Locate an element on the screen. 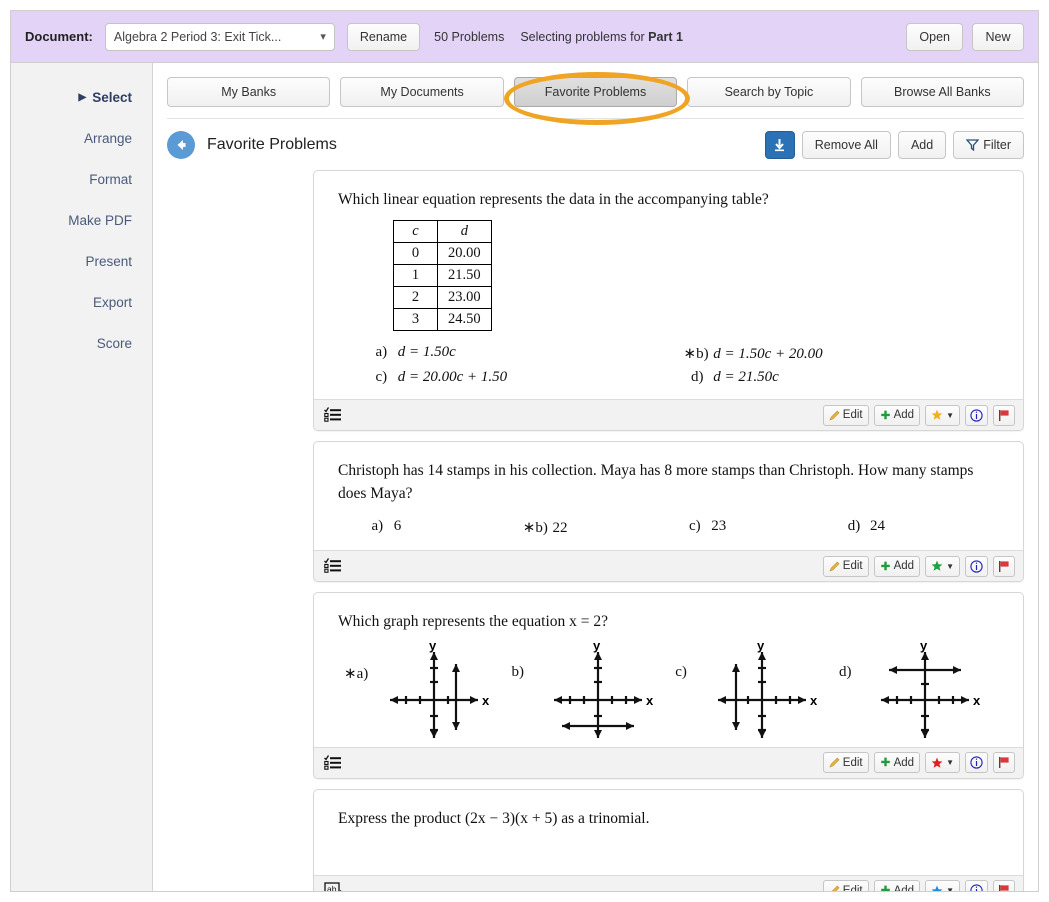 Image resolution: width=1049 pixels, height=902 pixels. answer-option: d) d = 21.50c is located at coordinates (842, 377).